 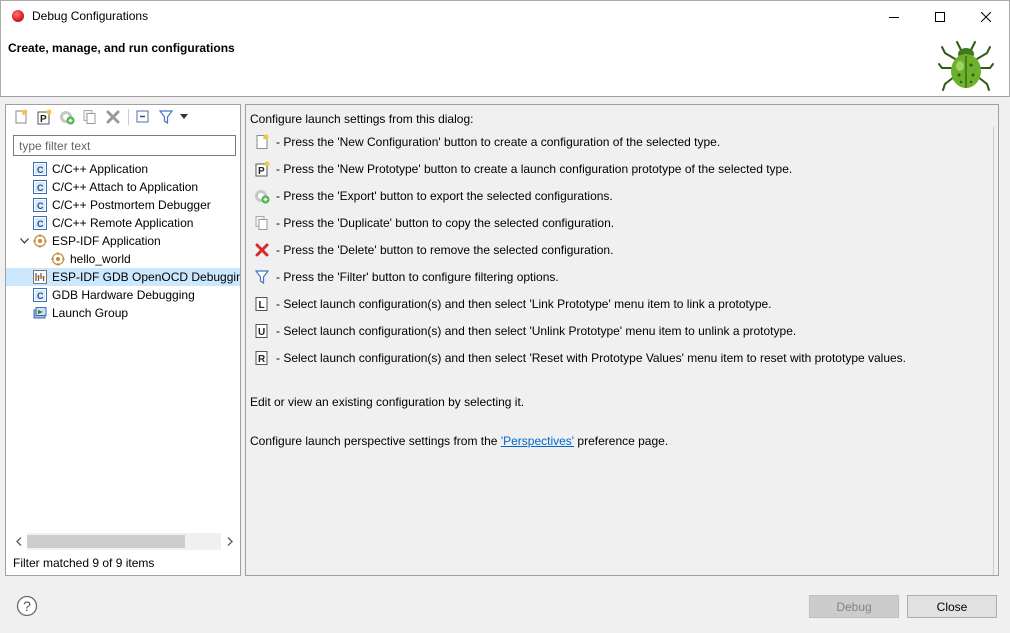 I want to click on tree-item-hello-world: hello_world, so click(x=123, y=259).